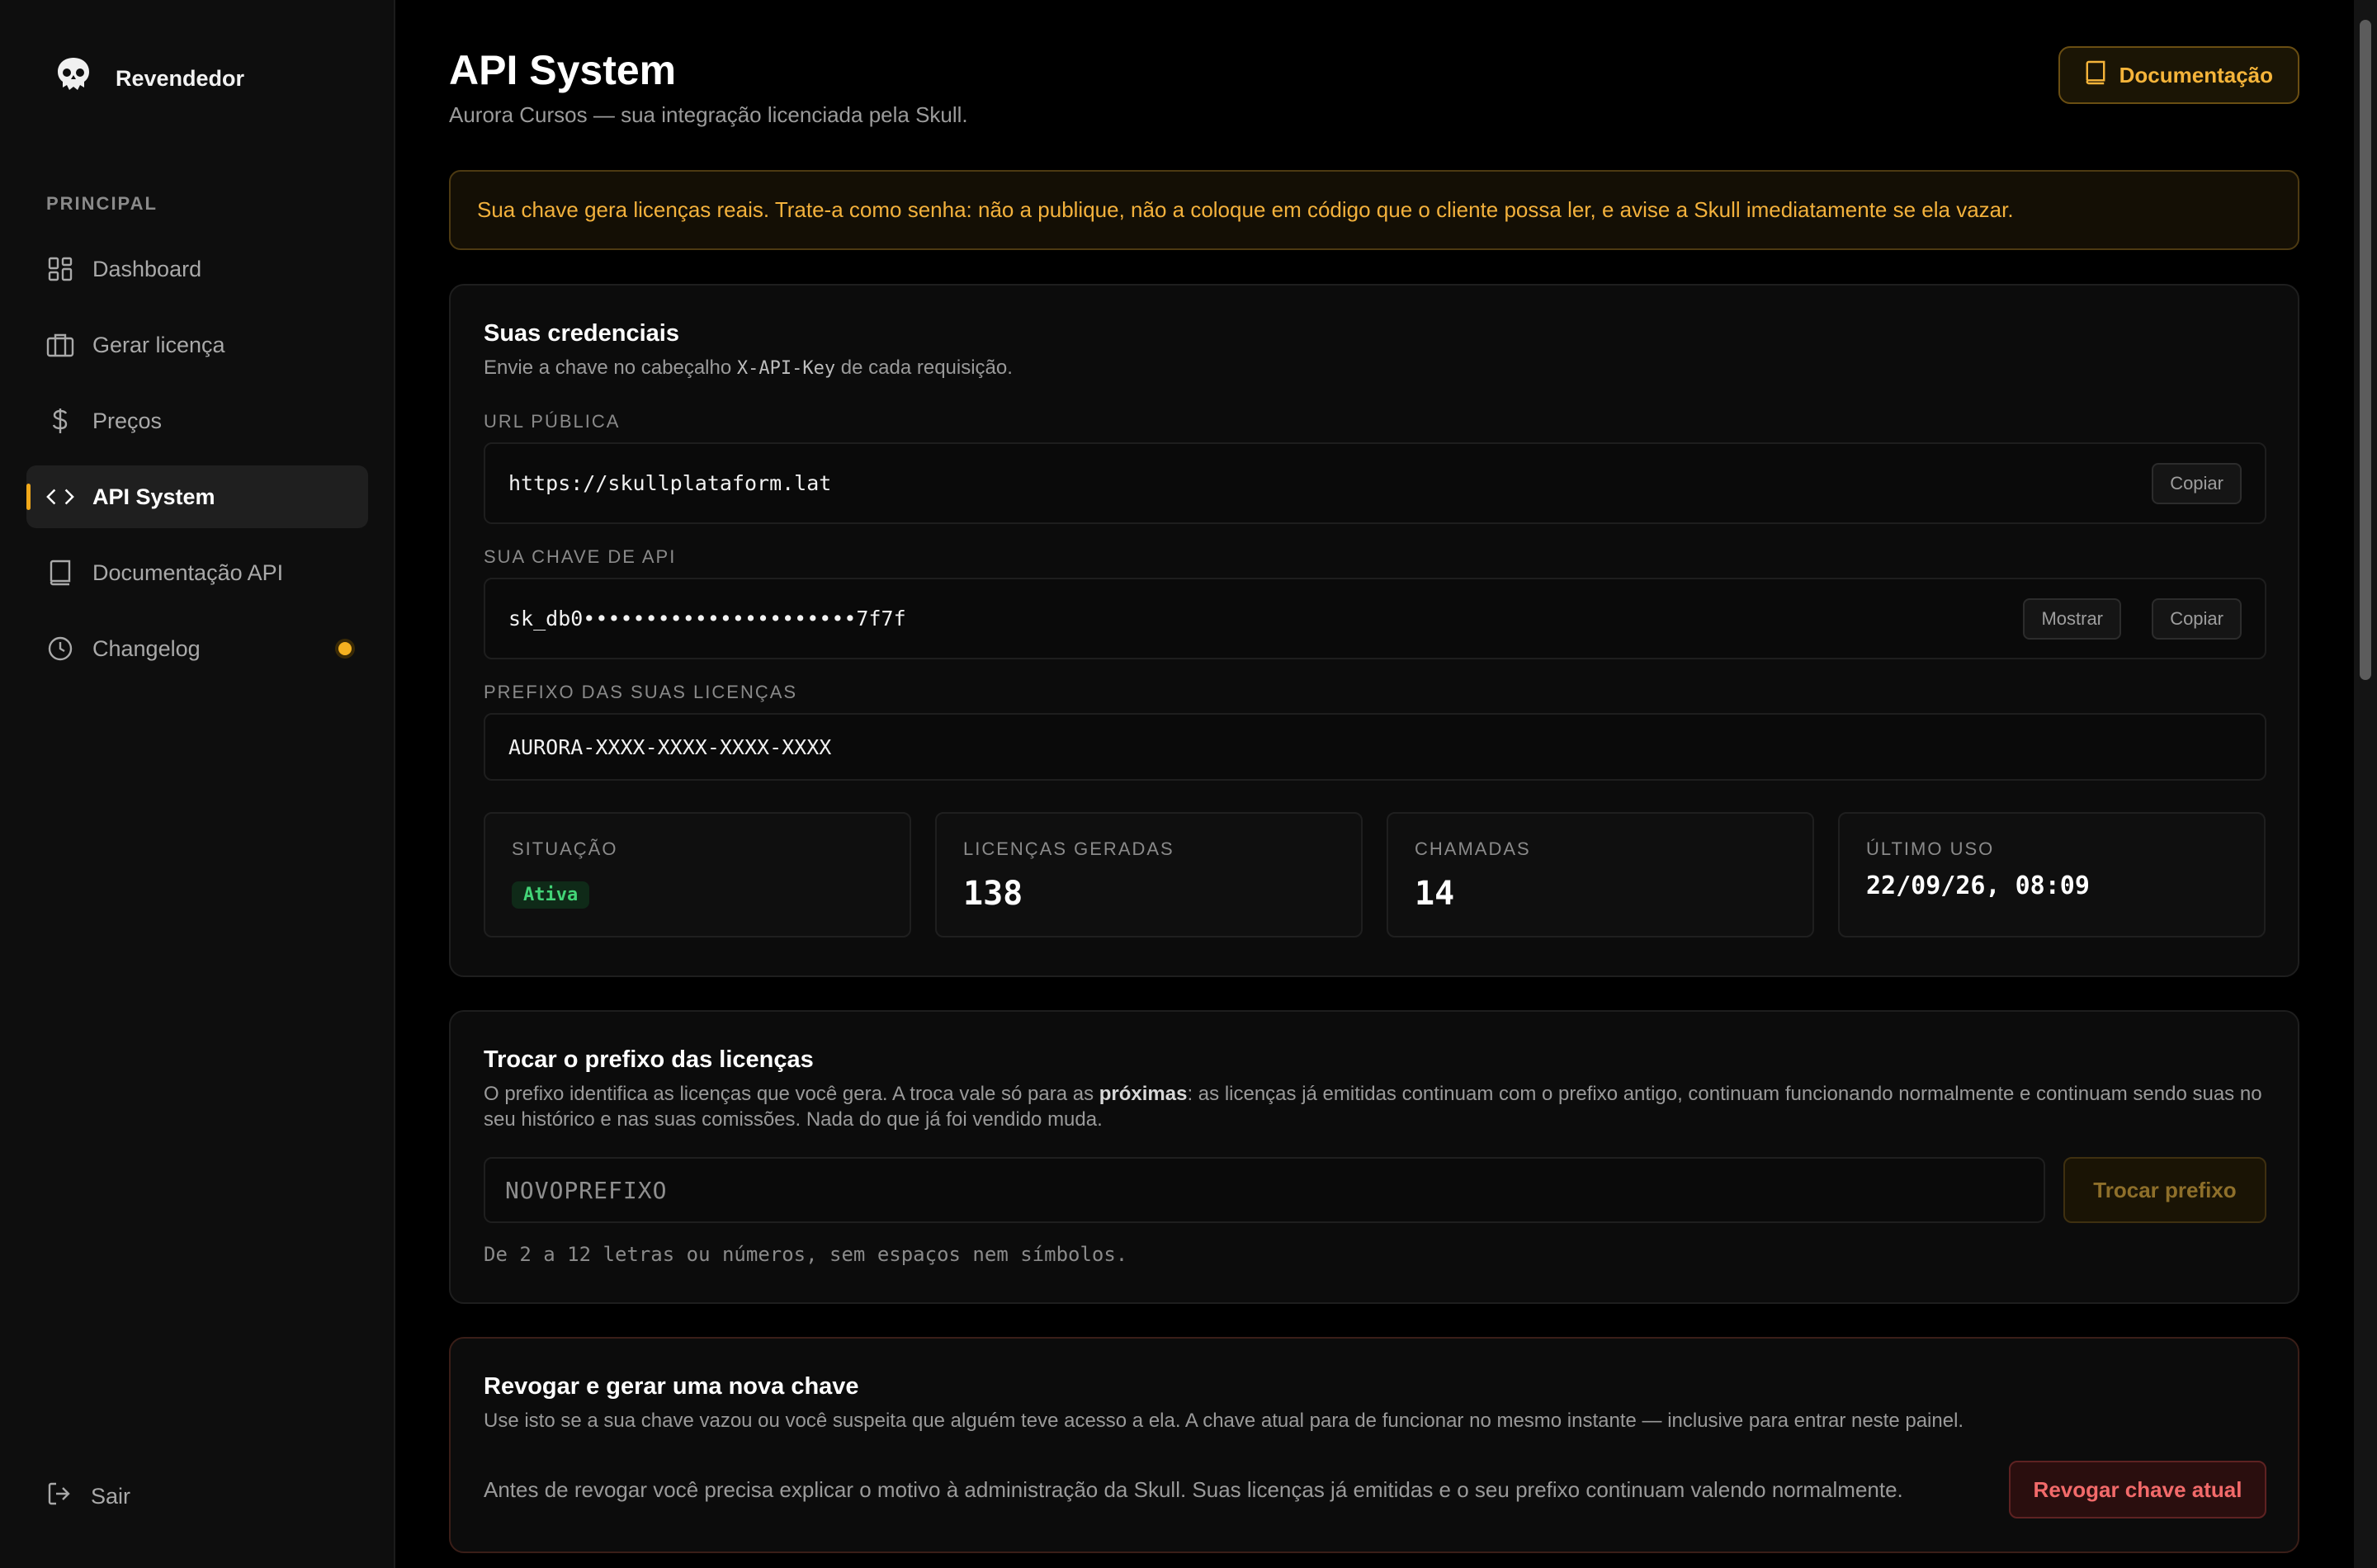  What do you see at coordinates (1930, 849) in the screenshot?
I see `stat-label: ÚLTIMO USO` at bounding box center [1930, 849].